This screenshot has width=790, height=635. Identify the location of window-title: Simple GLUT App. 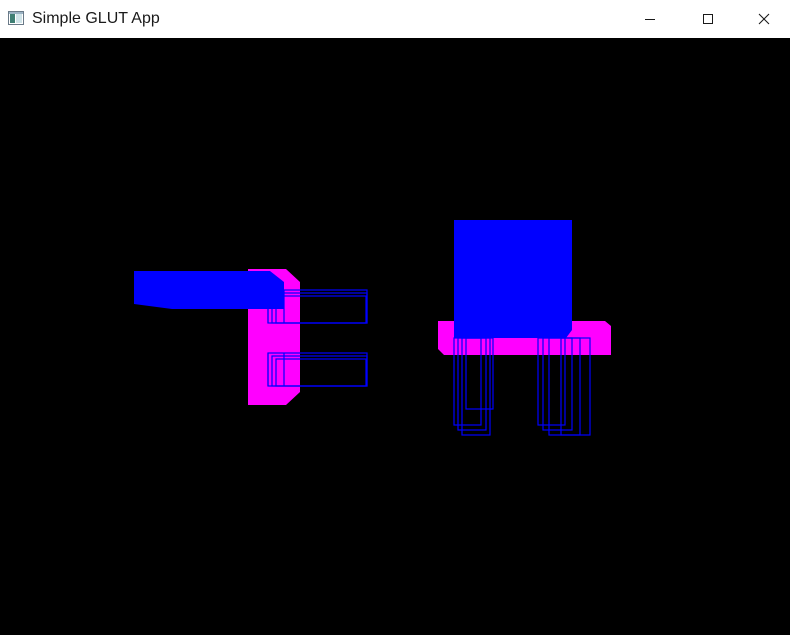
(96, 18).